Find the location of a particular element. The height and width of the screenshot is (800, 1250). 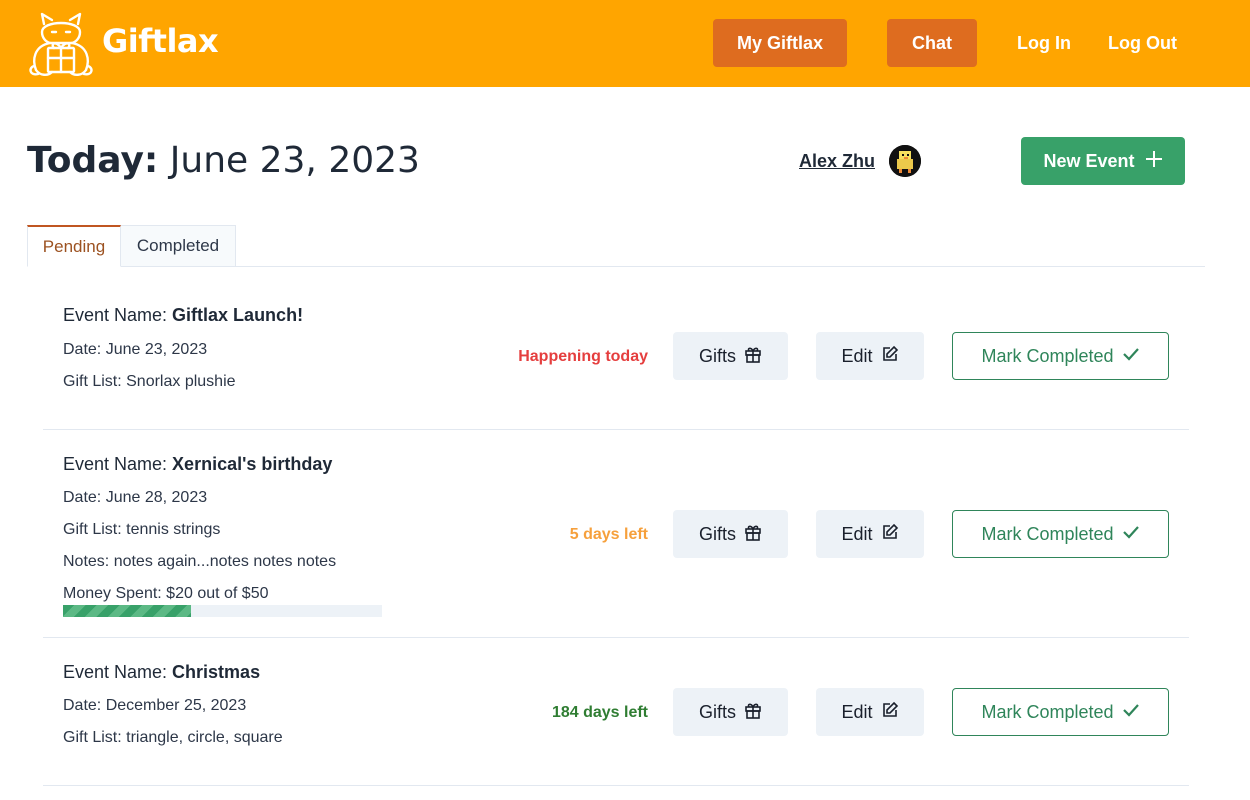

tab-pending: Pending is located at coordinates (74, 246).